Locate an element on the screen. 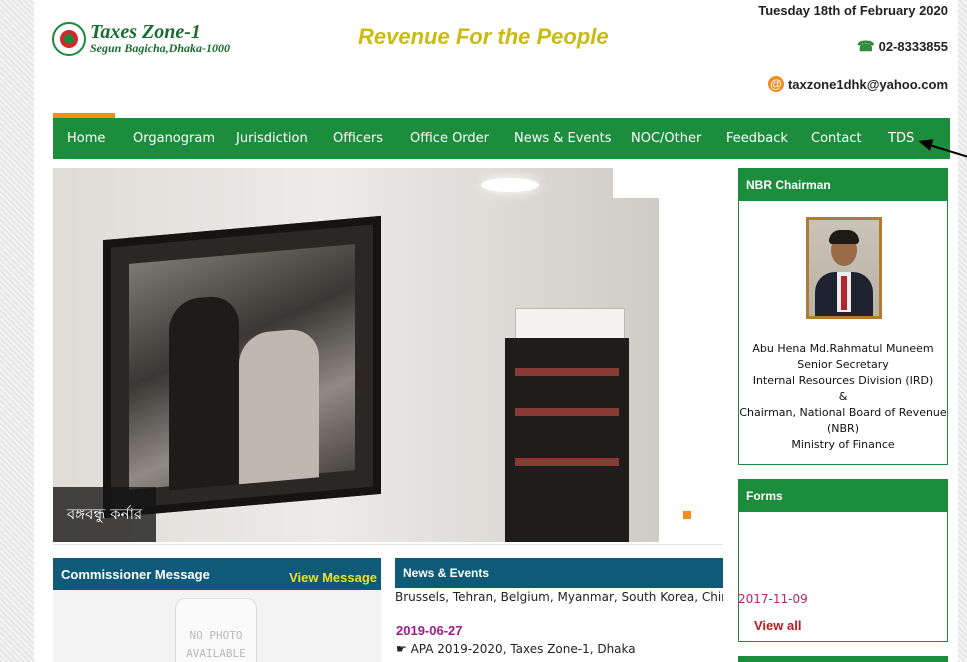  nbr-chairman-heading: NBR Chairman is located at coordinates (843, 185).